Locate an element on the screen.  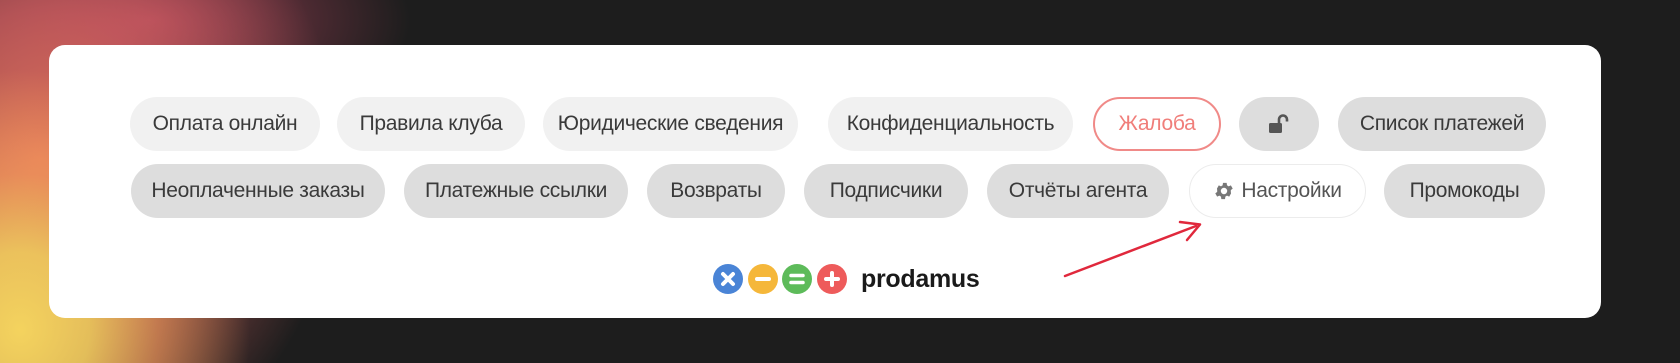
minus-dot-icon is located at coordinates (762, 279).